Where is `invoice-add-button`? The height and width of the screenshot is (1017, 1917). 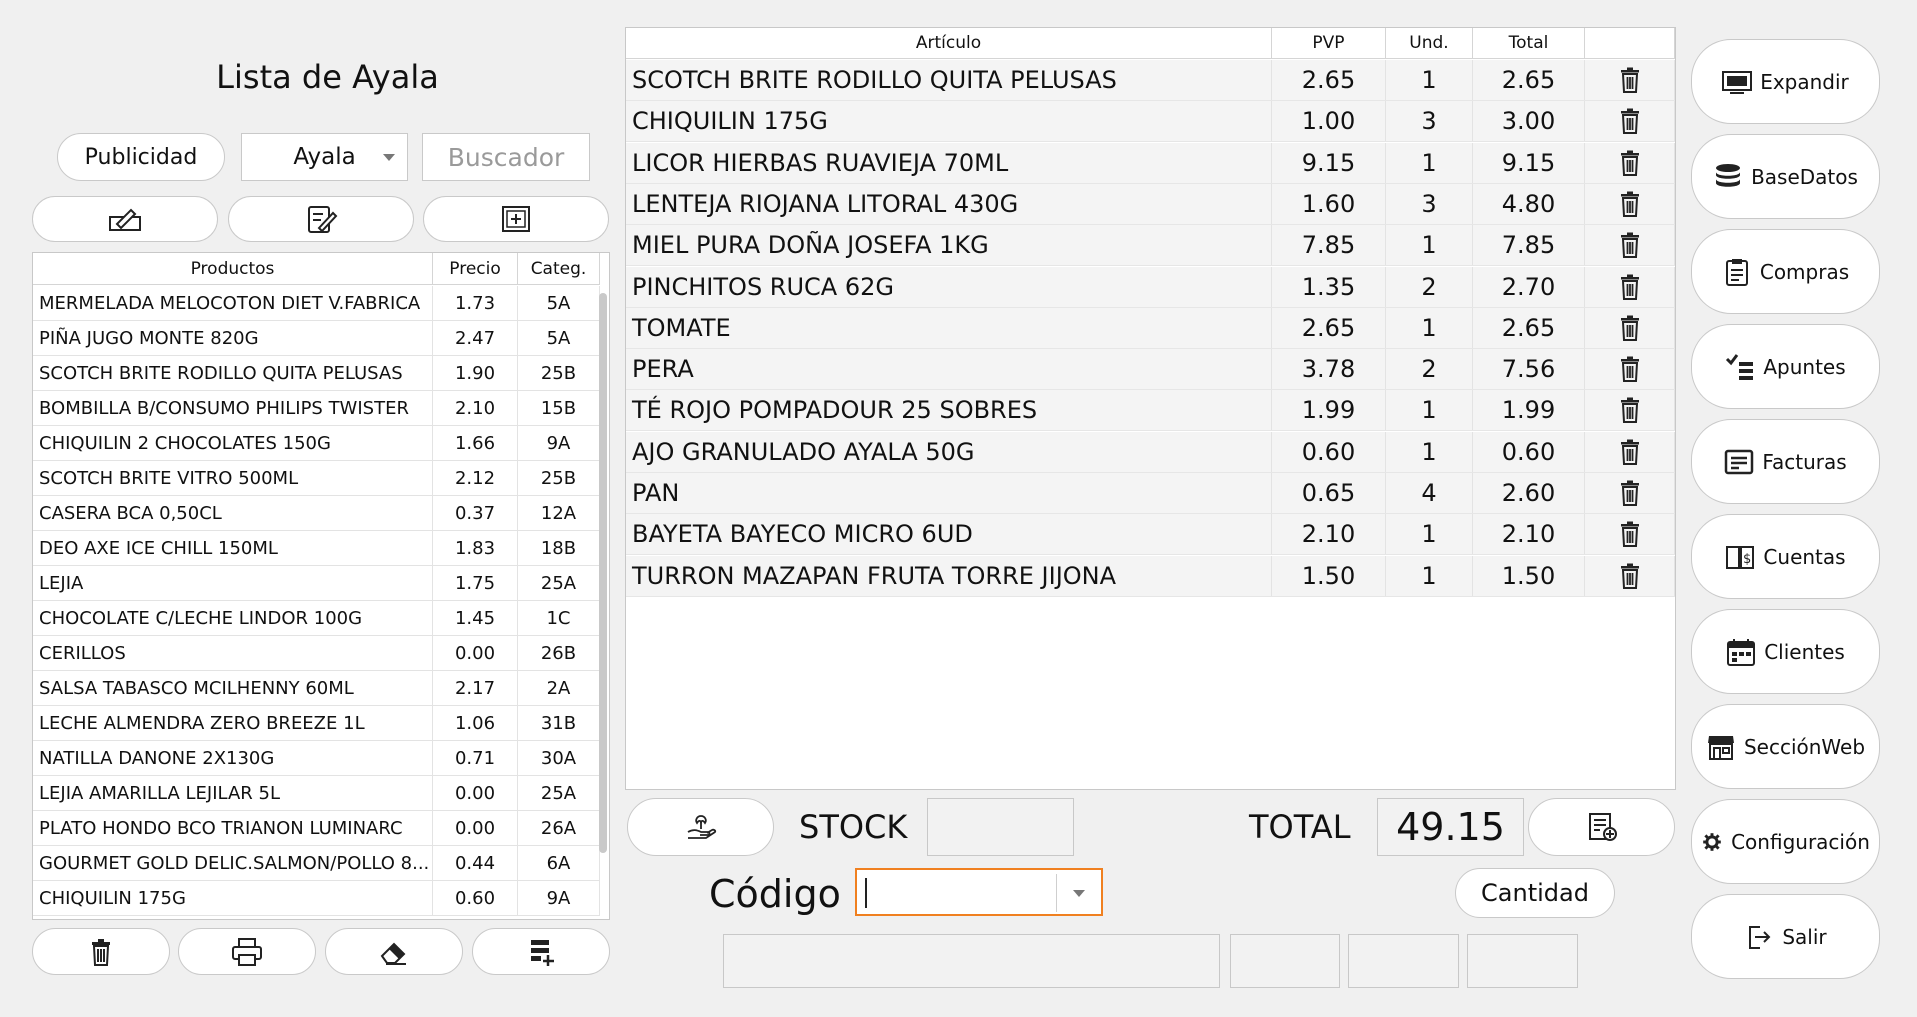 invoice-add-button is located at coordinates (1601, 827).